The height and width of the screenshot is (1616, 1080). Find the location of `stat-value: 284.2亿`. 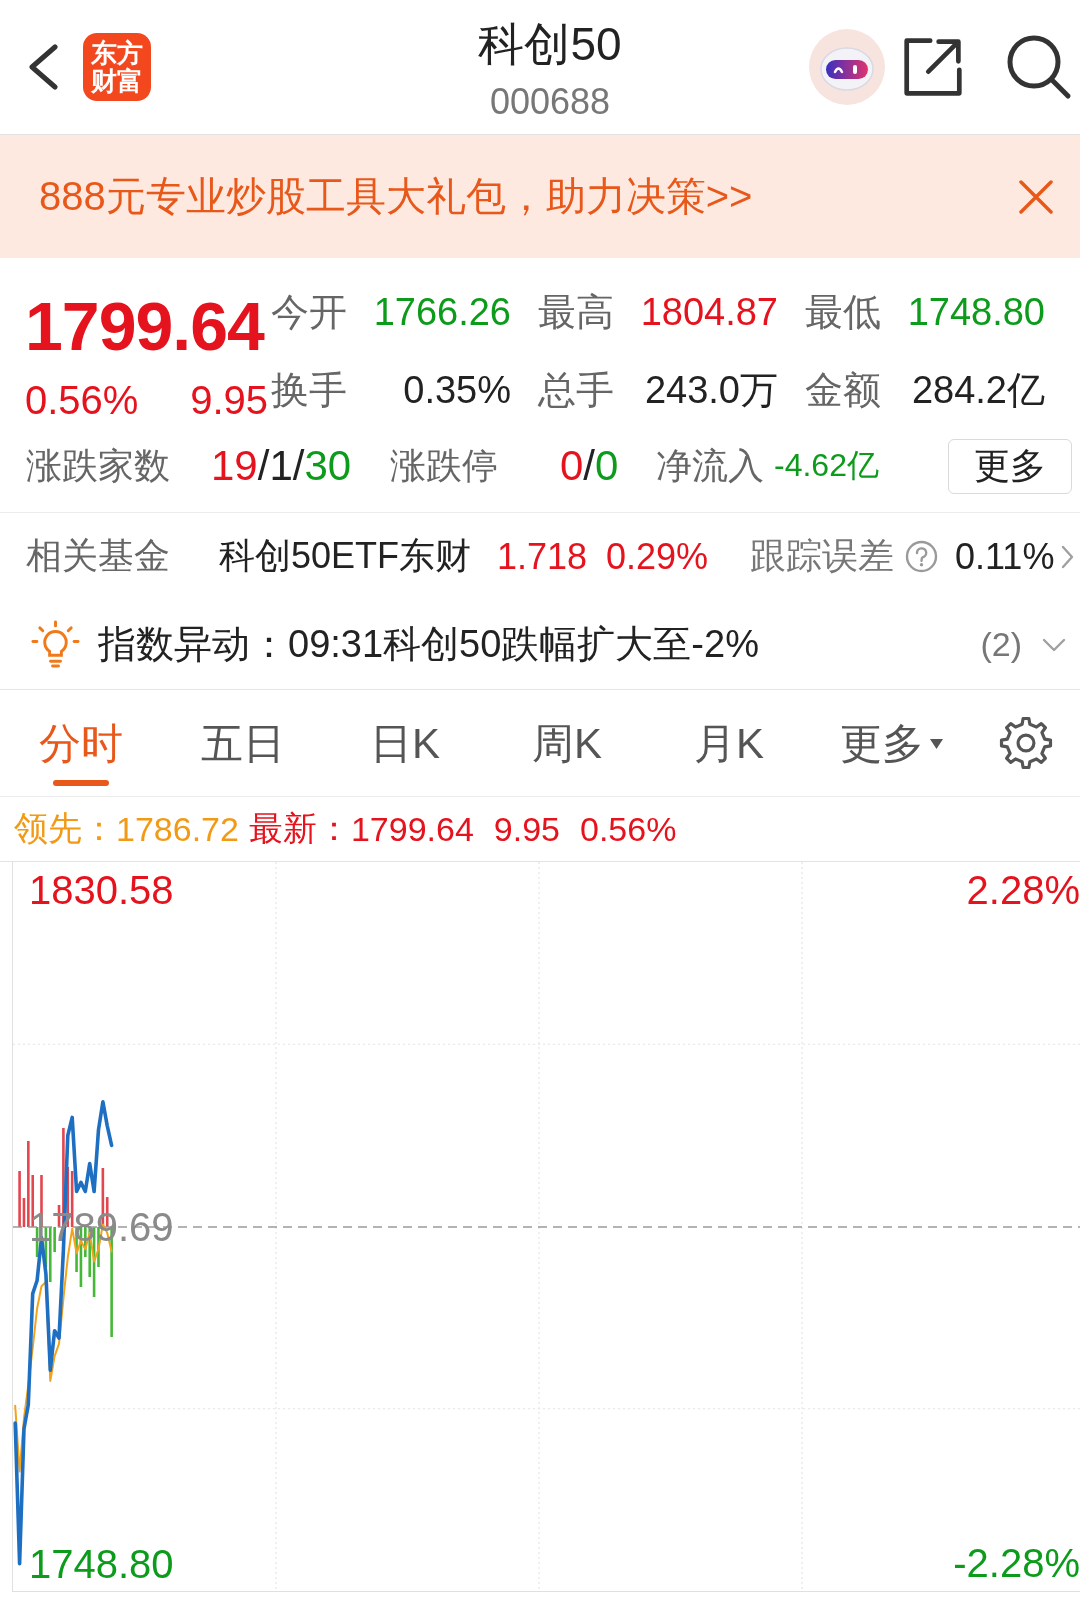

stat-value: 284.2亿 is located at coordinates (978, 390).